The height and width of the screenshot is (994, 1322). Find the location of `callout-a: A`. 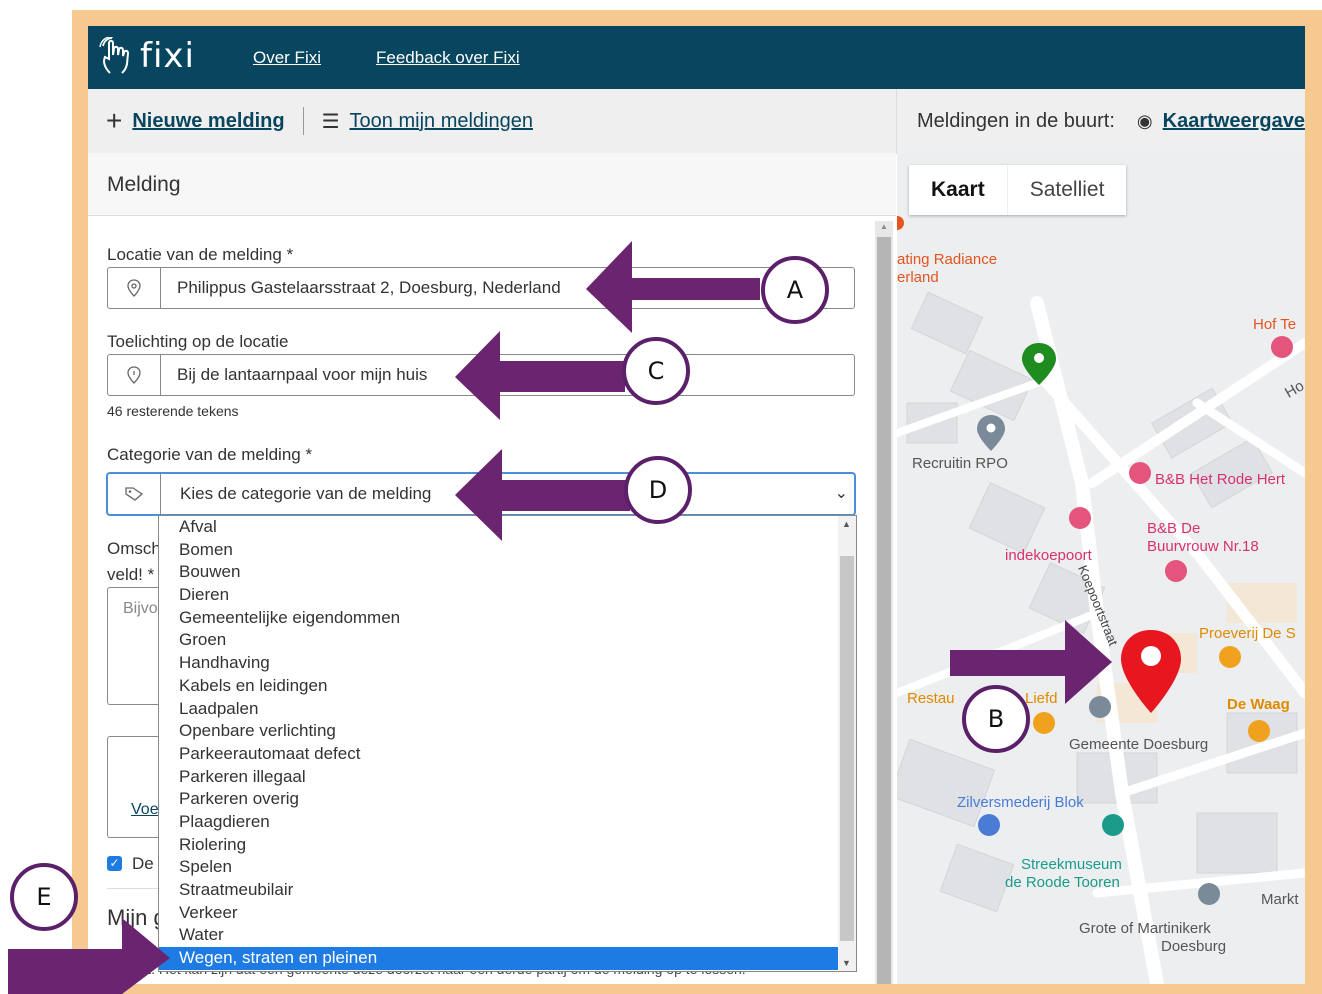

callout-a: A is located at coordinates (795, 290).